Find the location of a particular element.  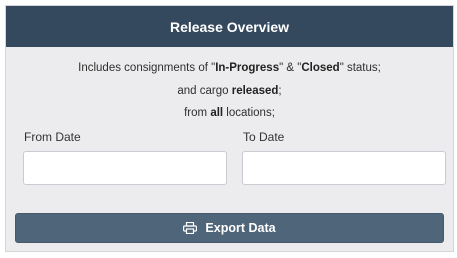

export-data-button: Export Data is located at coordinates (229, 228).